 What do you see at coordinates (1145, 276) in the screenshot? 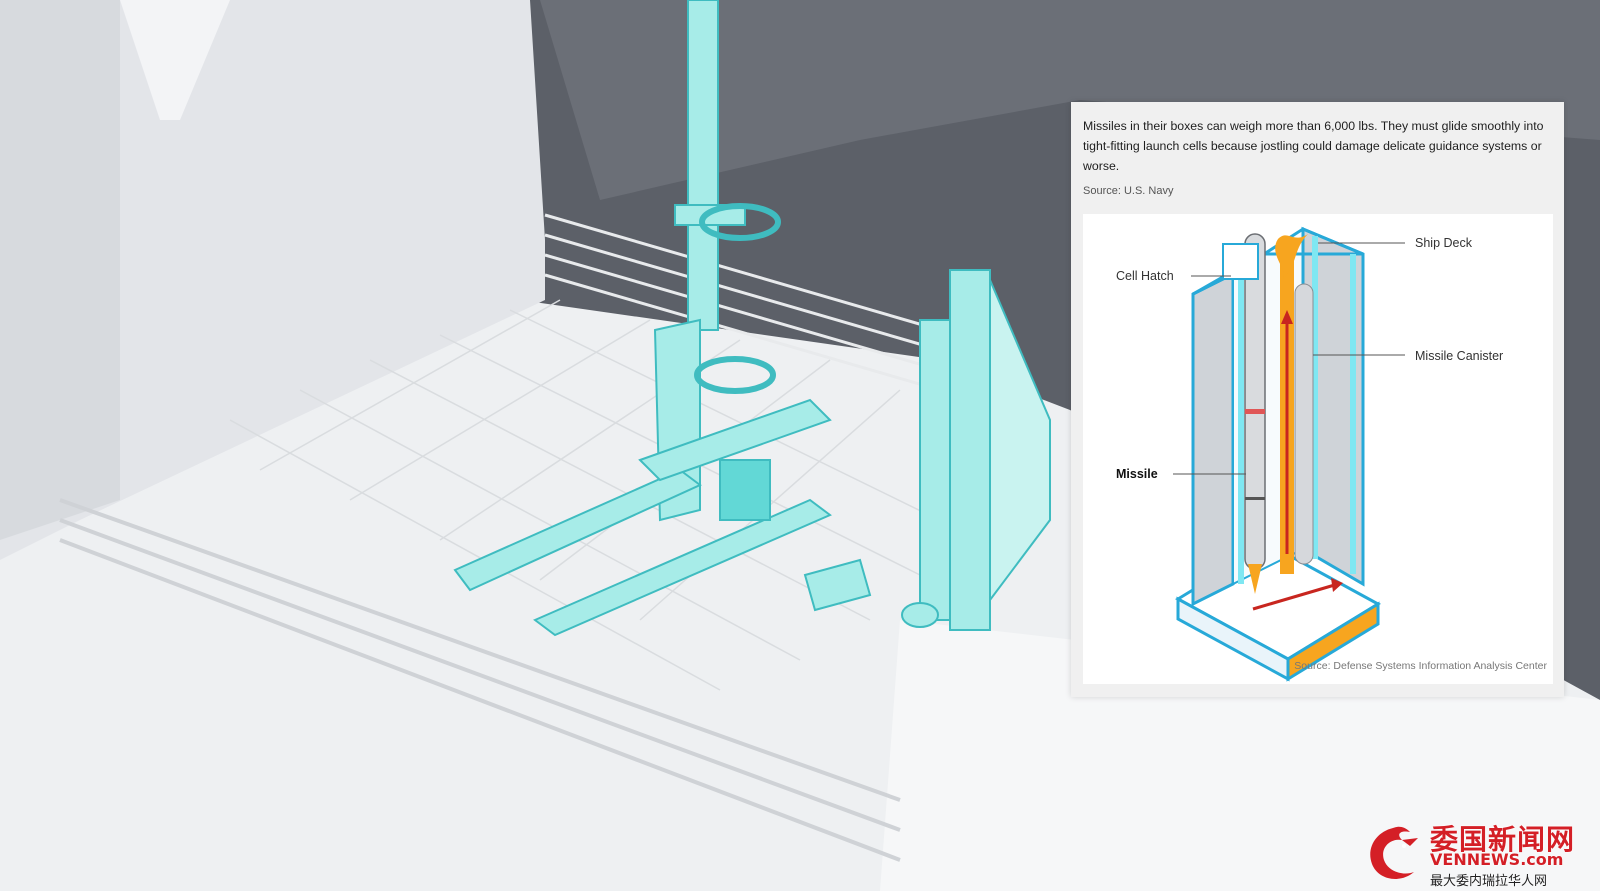
I see `label-cell-hatch: Cell Hatch` at bounding box center [1145, 276].